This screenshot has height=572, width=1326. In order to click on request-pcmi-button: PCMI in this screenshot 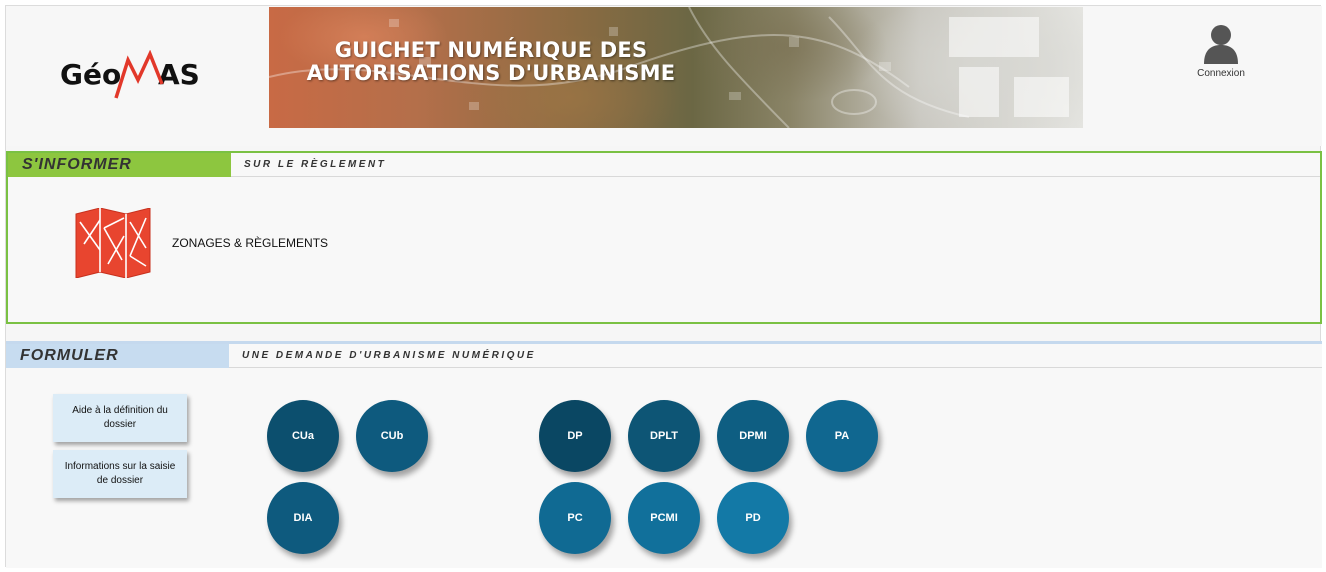, I will do `click(664, 518)`.